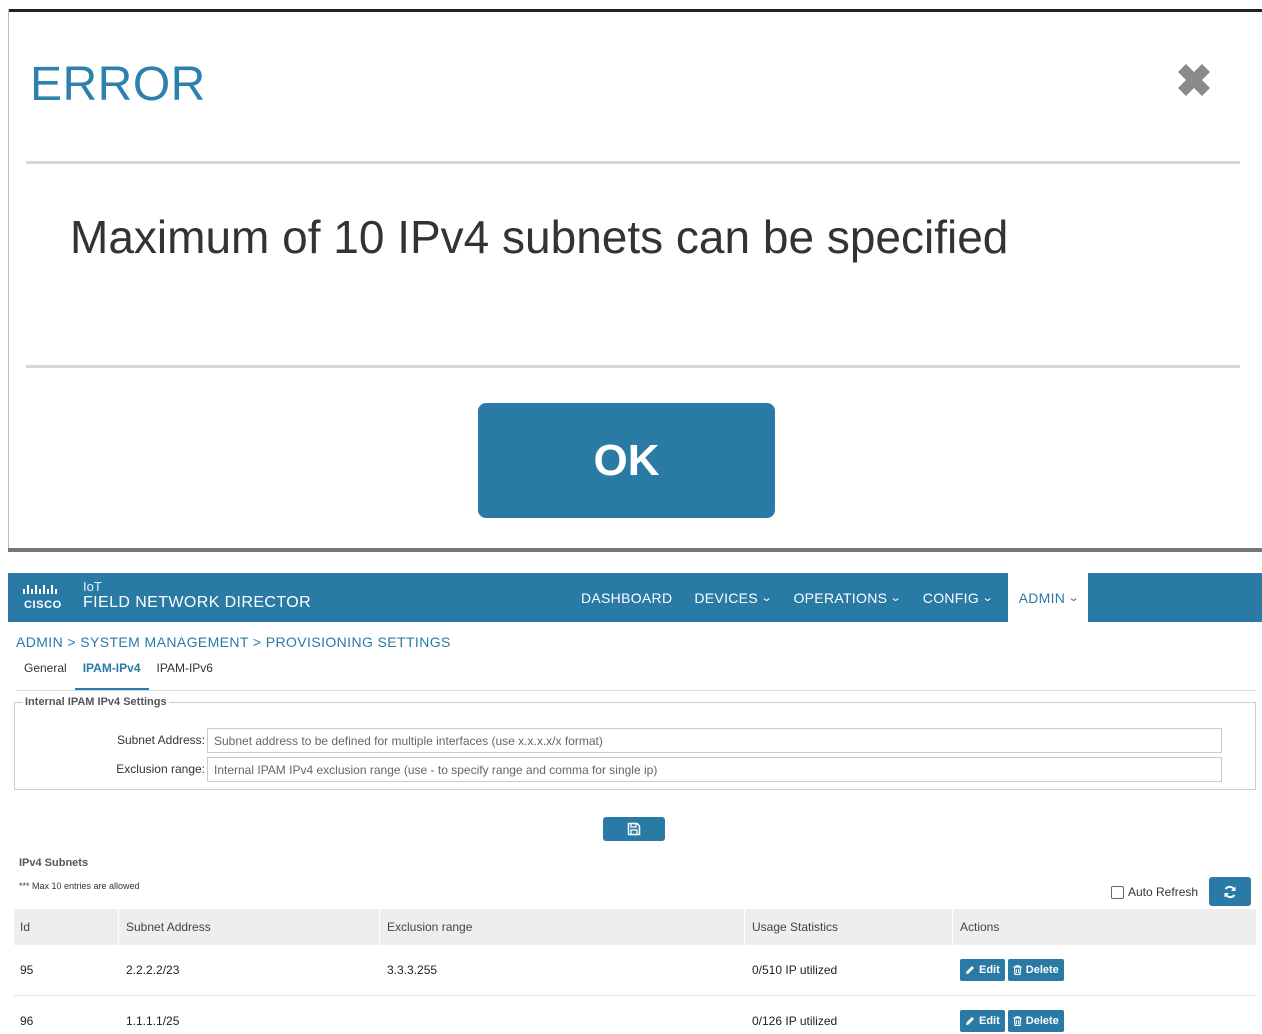 The image size is (1262, 1034). I want to click on dialog-title: ERROR, so click(118, 84).